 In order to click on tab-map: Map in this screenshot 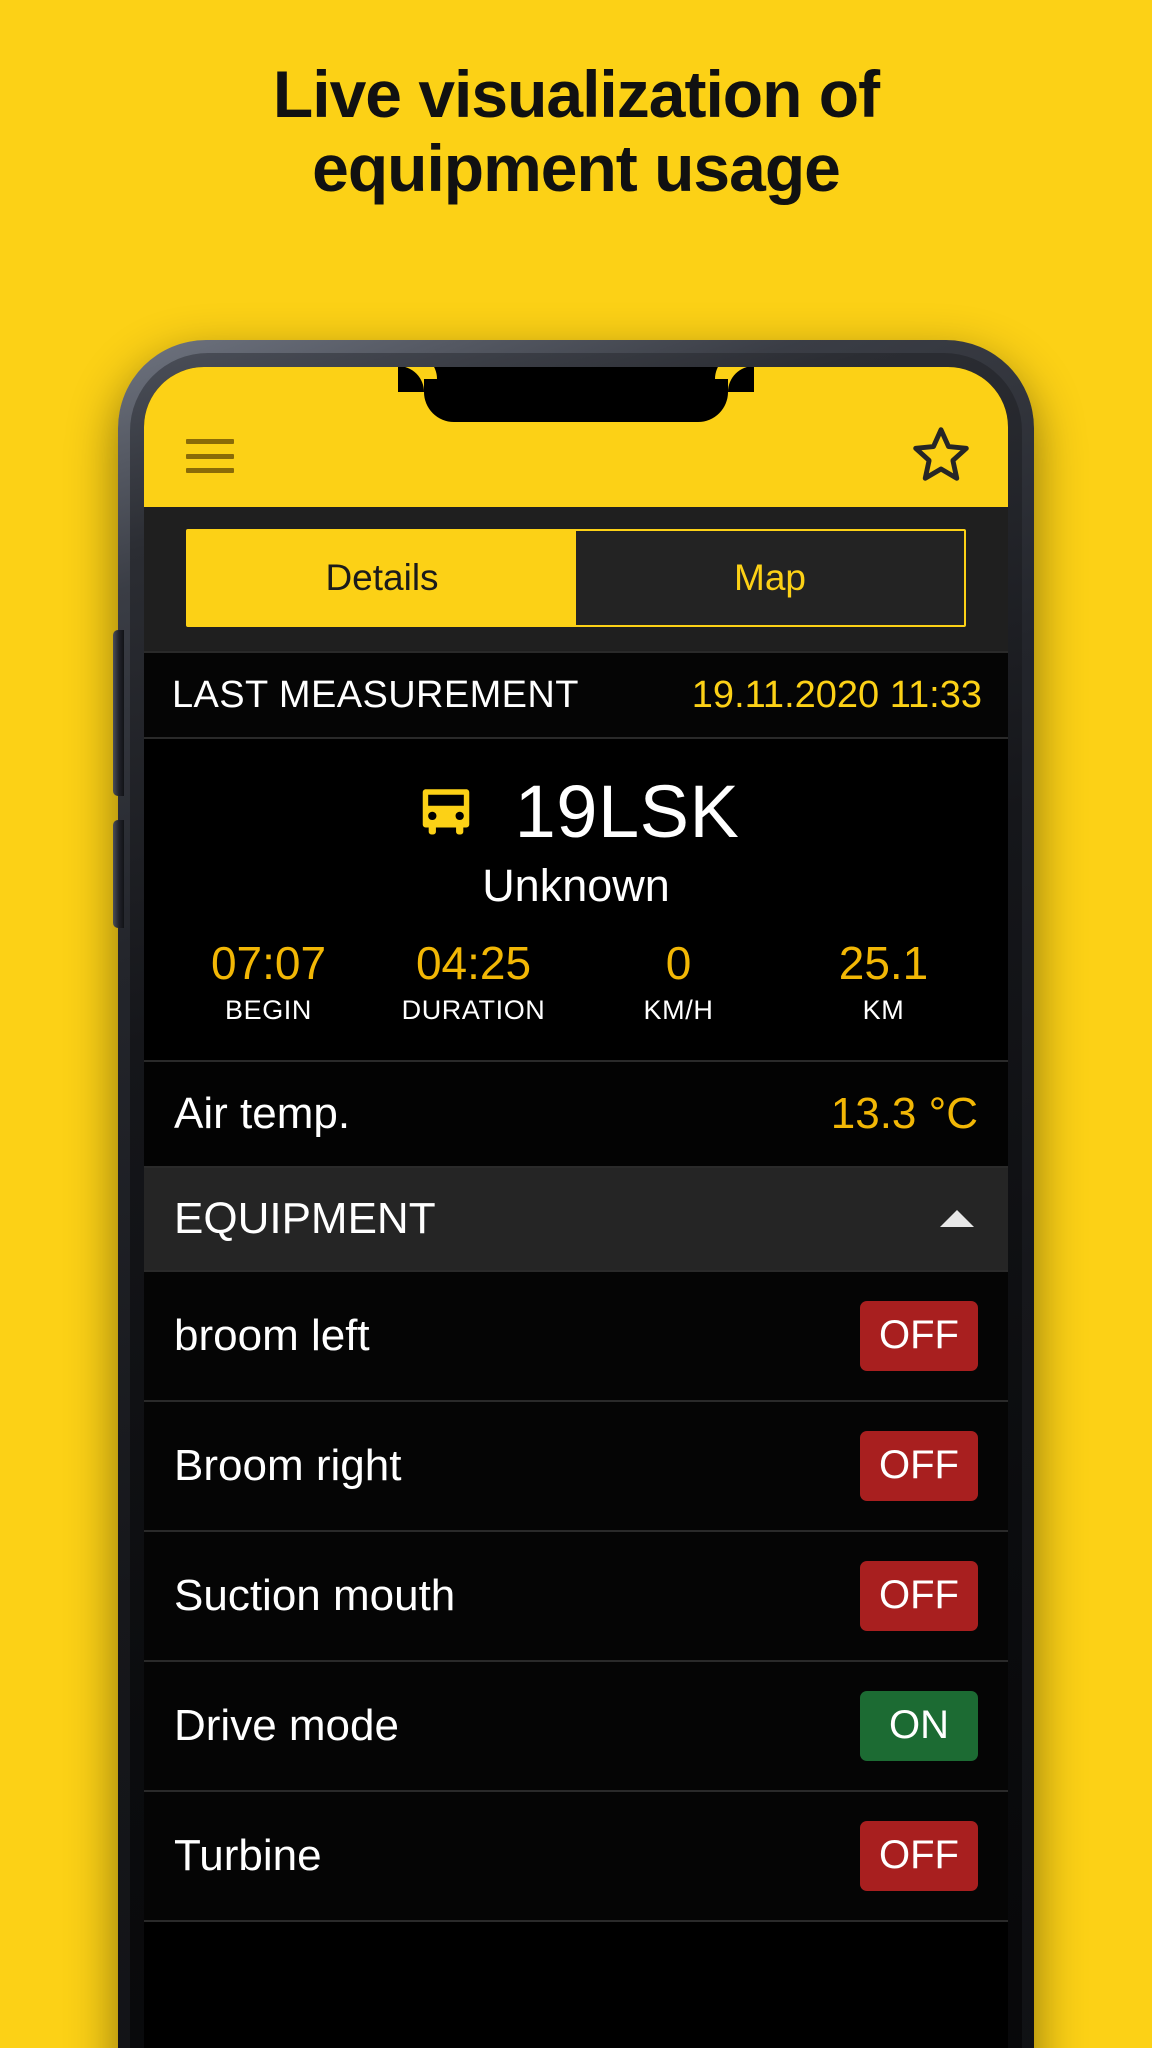, I will do `click(770, 578)`.